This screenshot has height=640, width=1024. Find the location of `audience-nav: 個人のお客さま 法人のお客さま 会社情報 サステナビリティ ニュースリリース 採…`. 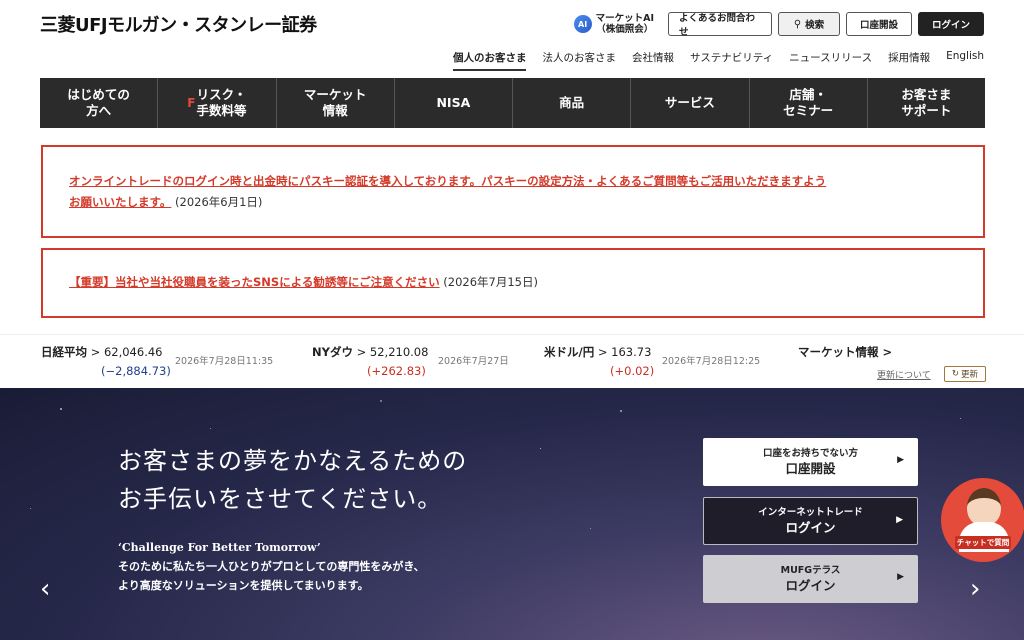

audience-nav: 個人のお客さま 法人のお客さま 会社情報 サステナビリティ ニュースリリース 採… is located at coordinates (718, 60).